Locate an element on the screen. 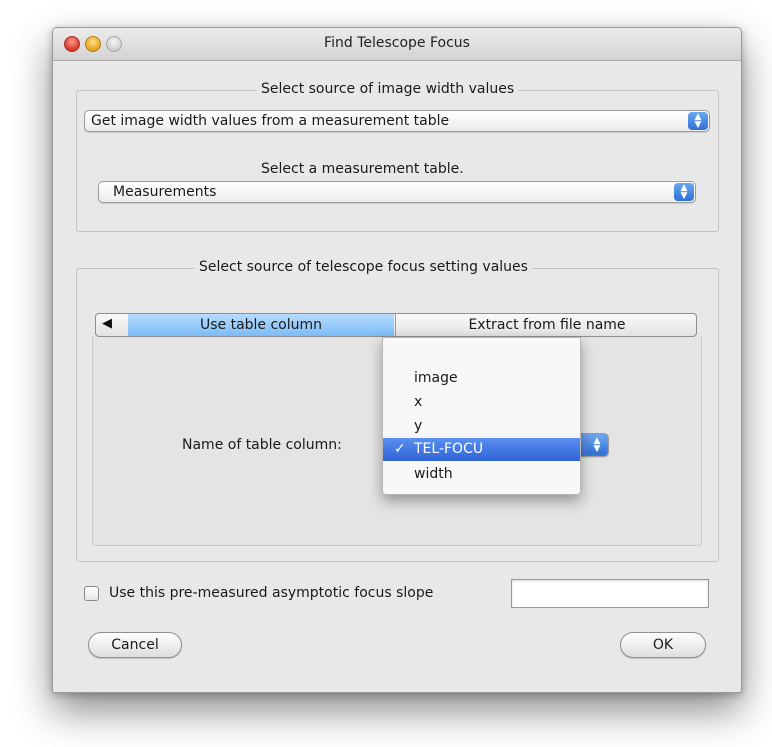  tab-use-table-column: Use table column is located at coordinates (261, 325).